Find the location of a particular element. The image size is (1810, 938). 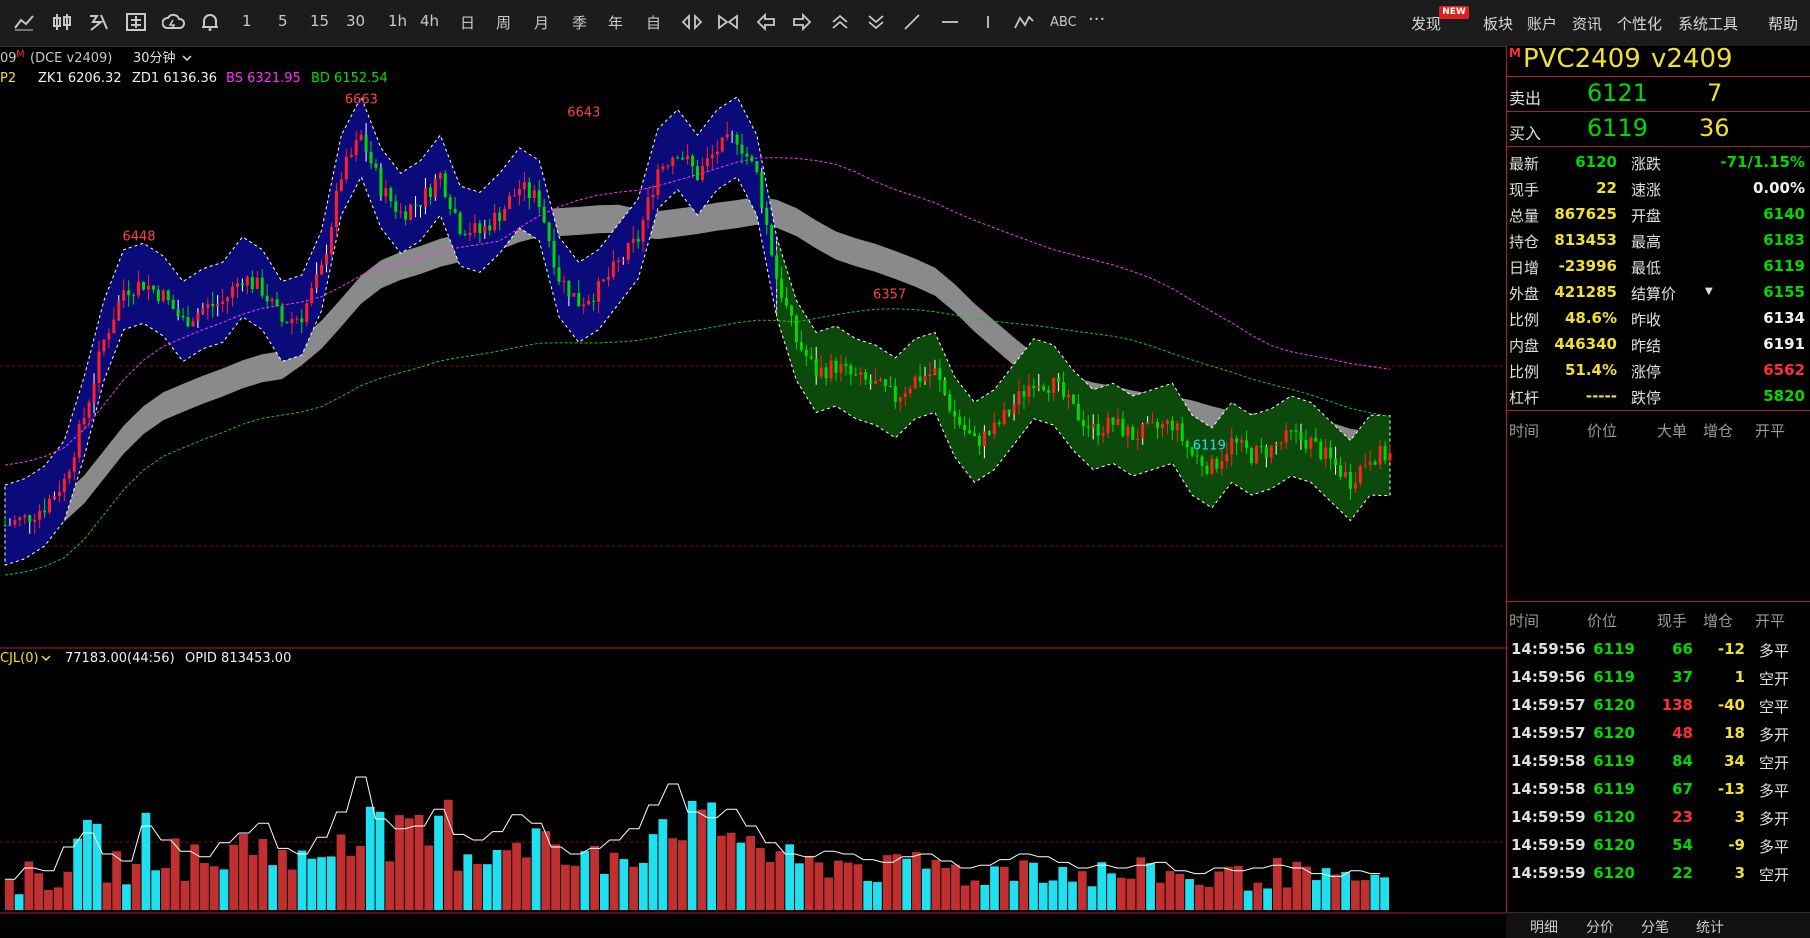

tab-price-dist: 分价 is located at coordinates (1600, 927).